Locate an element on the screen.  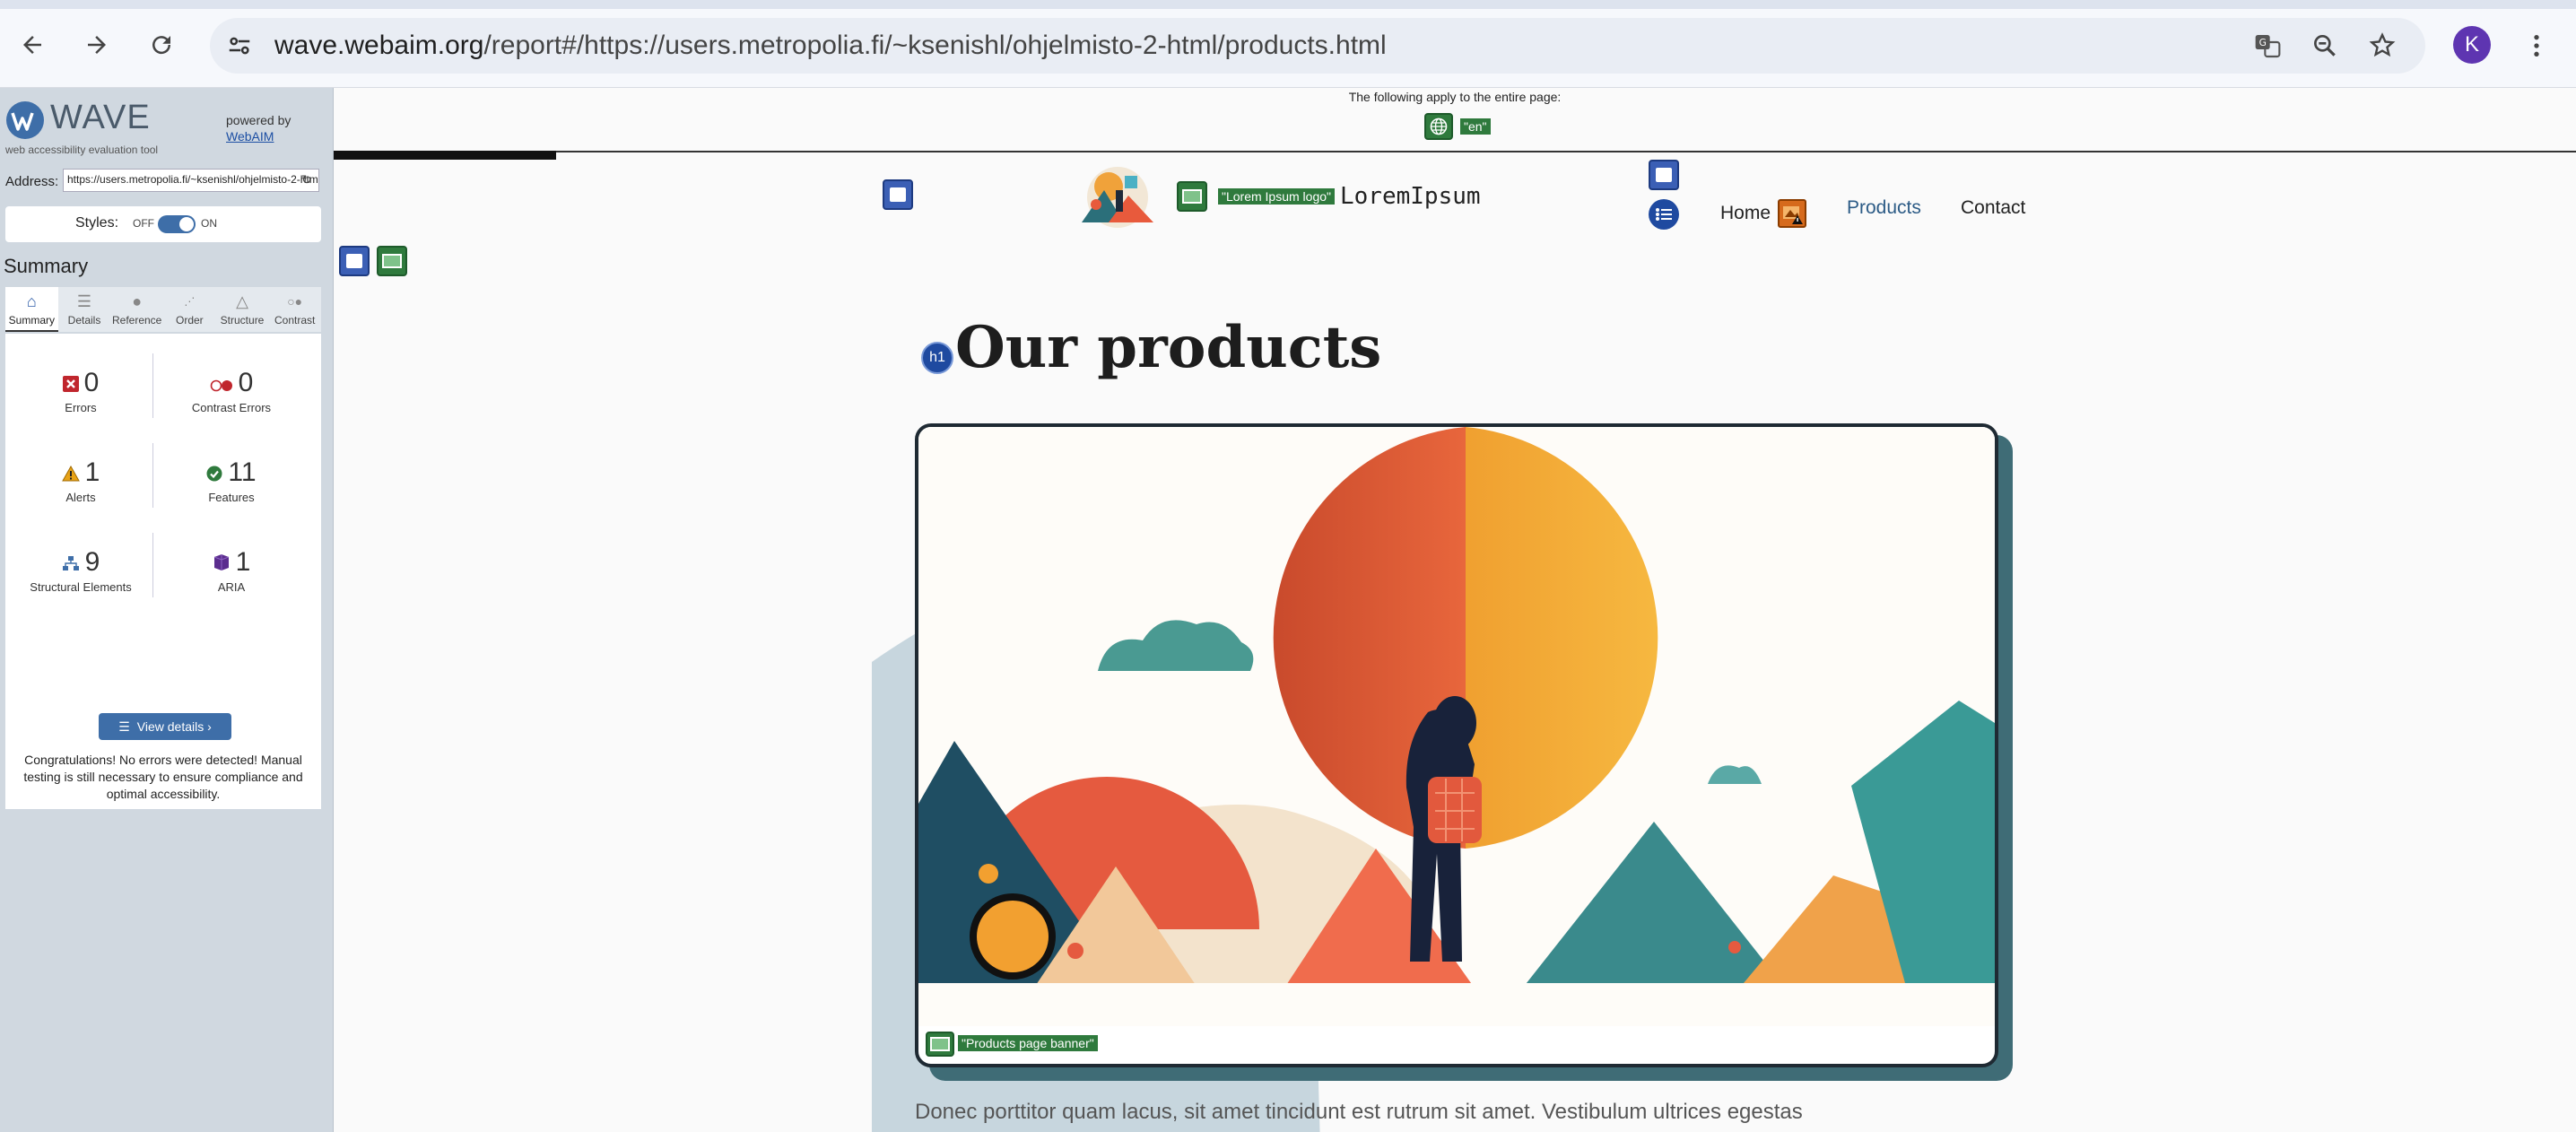
header-region-icon is located at coordinates (898, 194).